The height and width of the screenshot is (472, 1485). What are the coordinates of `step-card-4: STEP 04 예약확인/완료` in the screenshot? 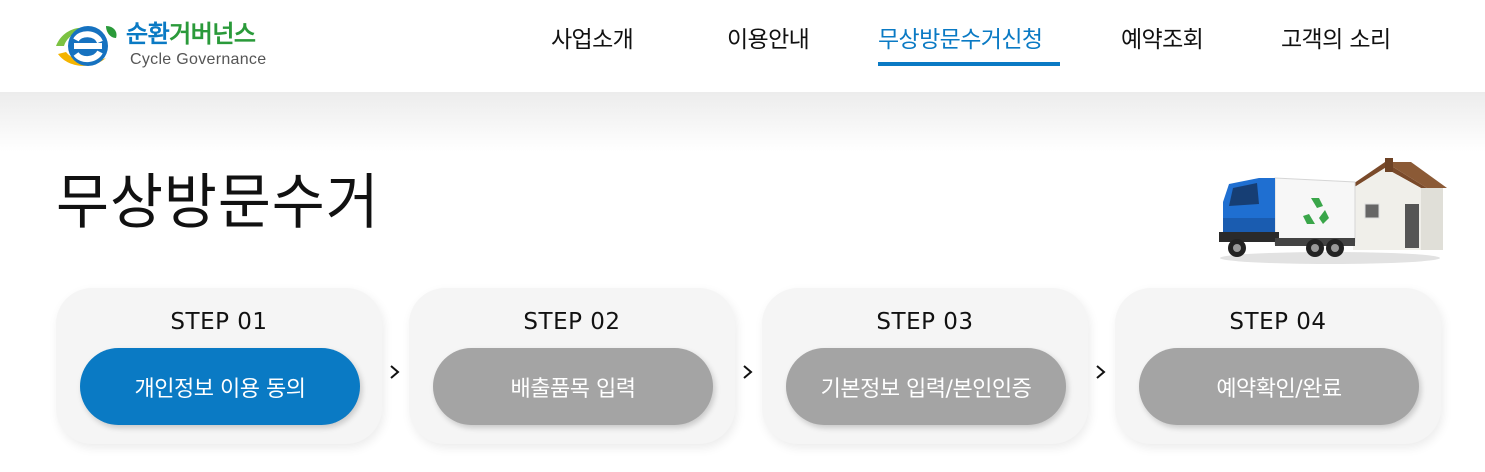 It's located at (1278, 366).